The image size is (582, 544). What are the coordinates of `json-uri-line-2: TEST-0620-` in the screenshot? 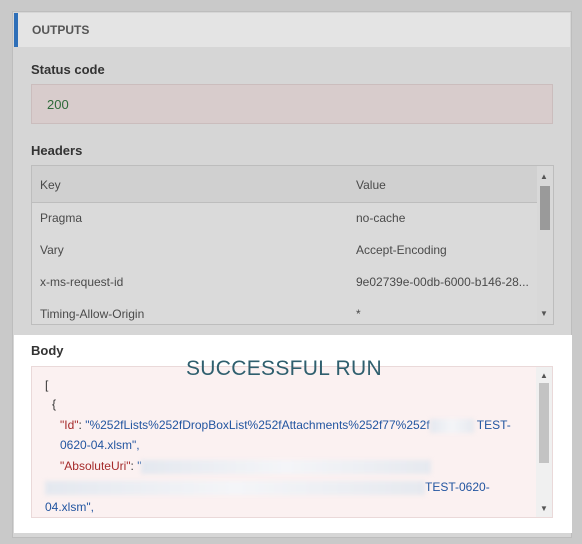 It's located at (267, 487).